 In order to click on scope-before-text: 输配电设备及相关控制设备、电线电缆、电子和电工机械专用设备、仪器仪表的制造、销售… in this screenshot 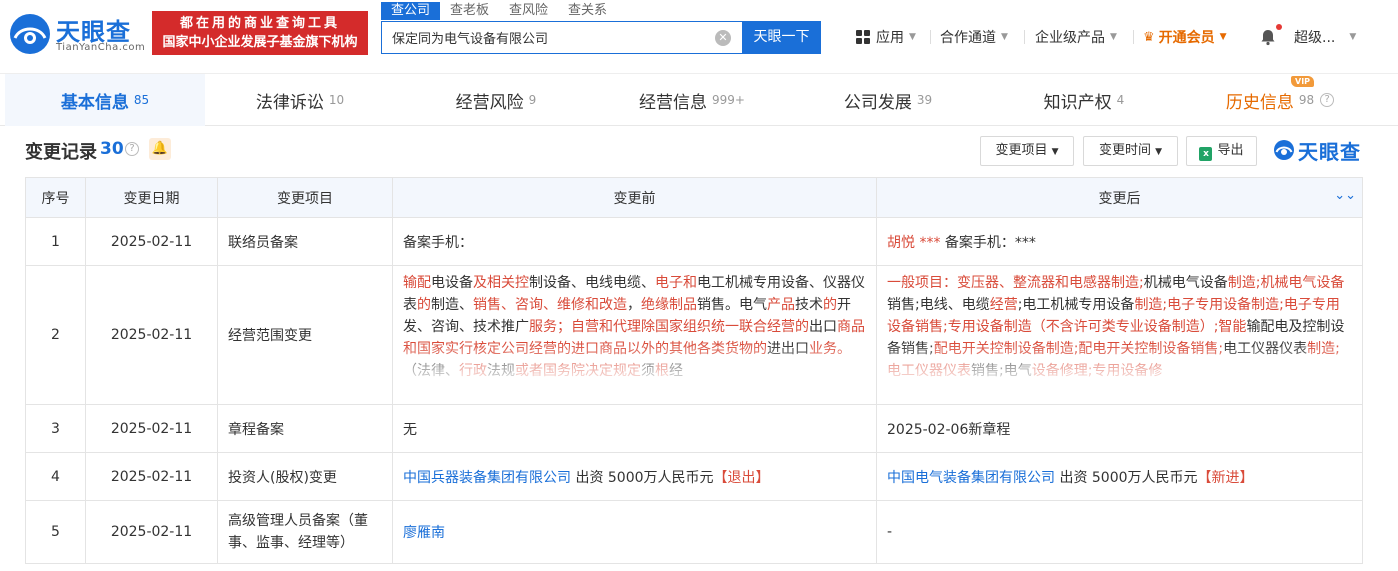, I will do `click(634, 326)`.